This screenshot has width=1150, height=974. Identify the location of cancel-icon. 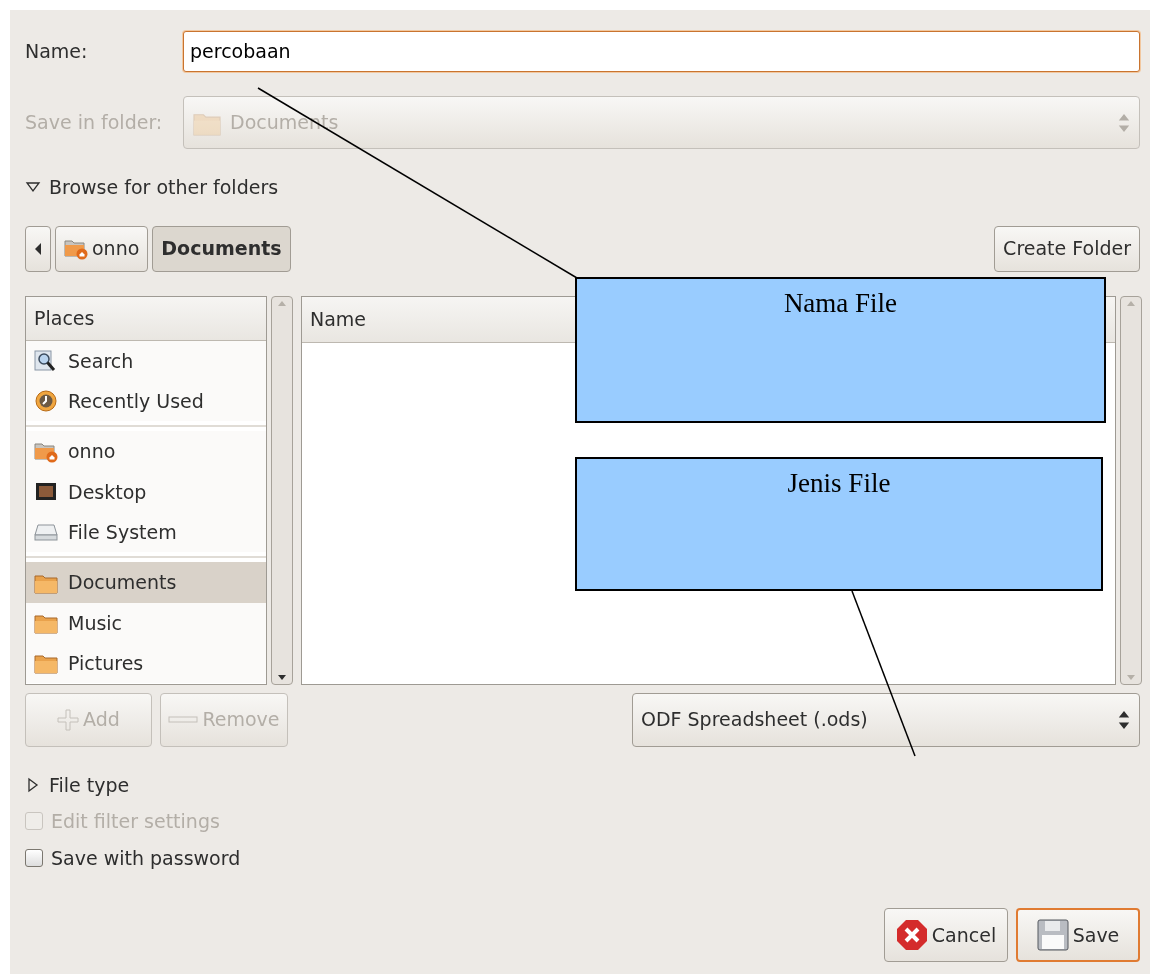
(911, 935).